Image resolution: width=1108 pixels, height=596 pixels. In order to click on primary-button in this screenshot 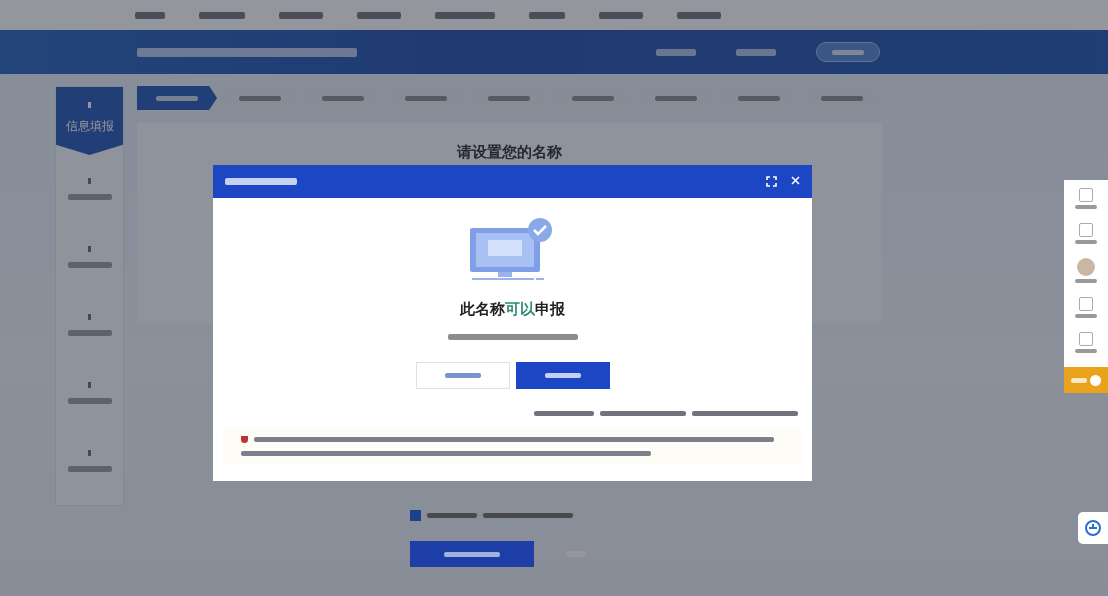, I will do `click(562, 375)`.